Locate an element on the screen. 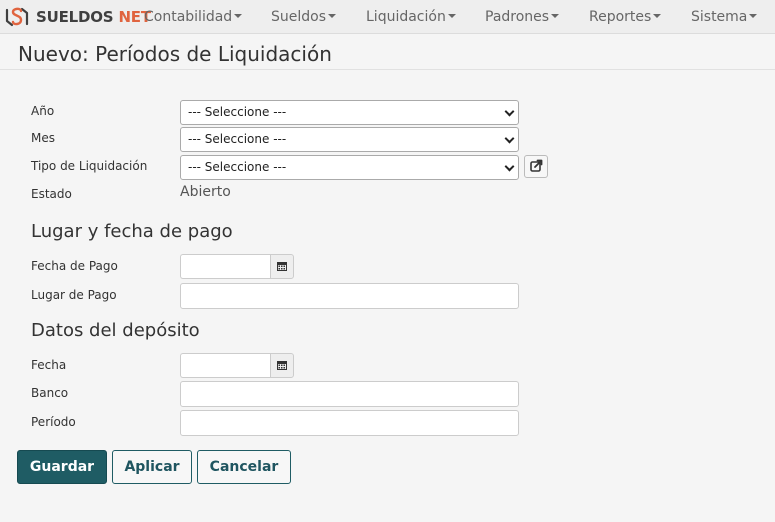  cancelar-button: Cancelar is located at coordinates (244, 467).